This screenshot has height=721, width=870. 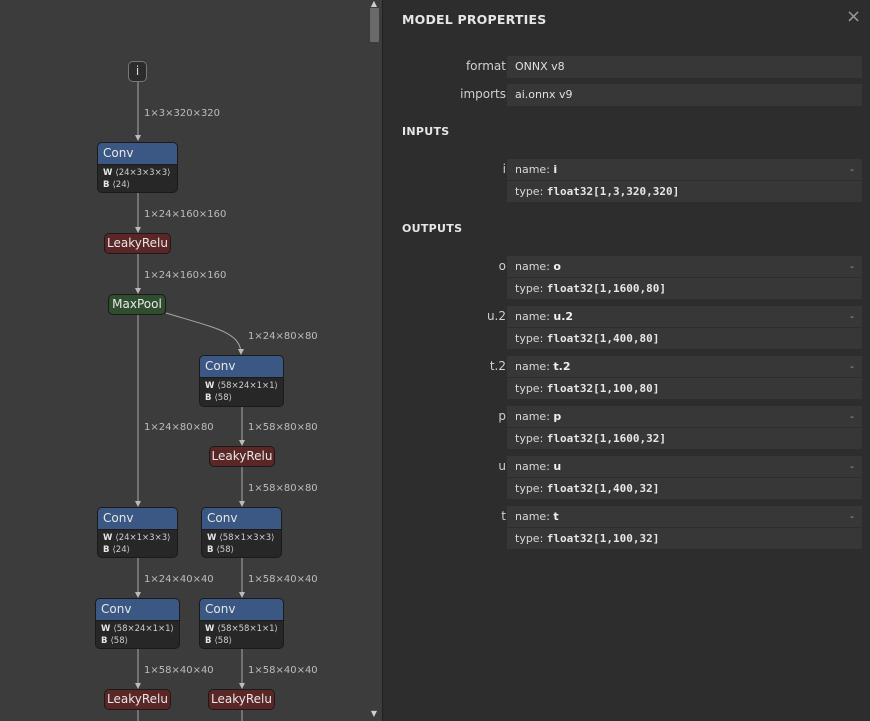 I want to click on argument-name: p, so click(x=557, y=416).